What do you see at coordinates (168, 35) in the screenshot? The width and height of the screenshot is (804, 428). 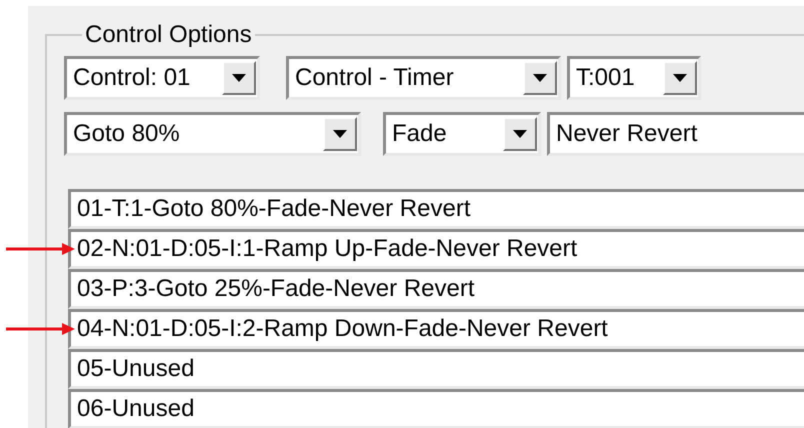 I see `group-title: Control Options` at bounding box center [168, 35].